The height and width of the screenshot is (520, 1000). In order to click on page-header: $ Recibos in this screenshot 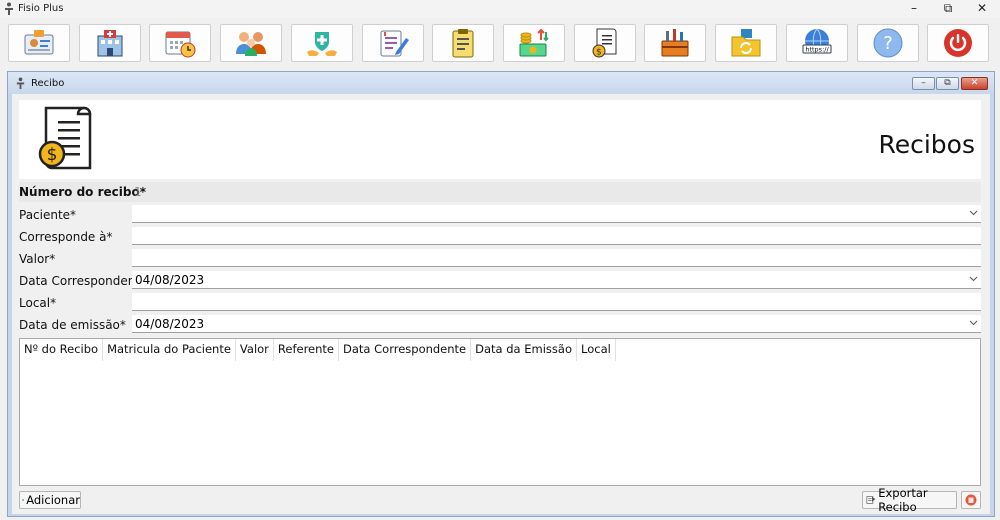, I will do `click(500, 139)`.